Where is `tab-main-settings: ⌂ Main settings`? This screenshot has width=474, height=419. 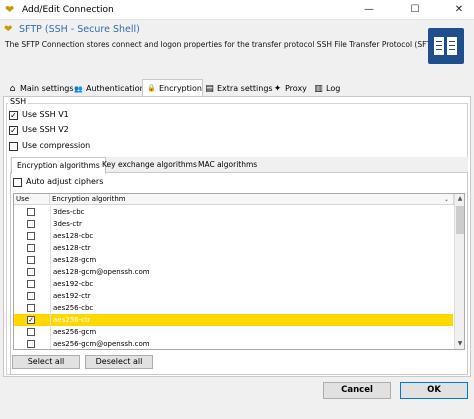 tab-main-settings: ⌂ Main settings is located at coordinates (39, 88).